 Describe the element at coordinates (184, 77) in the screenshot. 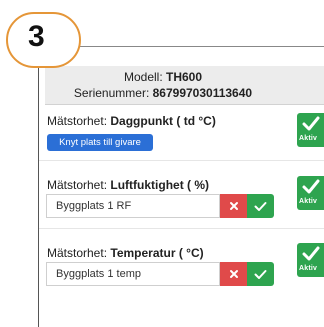

I see `model-value: TH600` at that location.